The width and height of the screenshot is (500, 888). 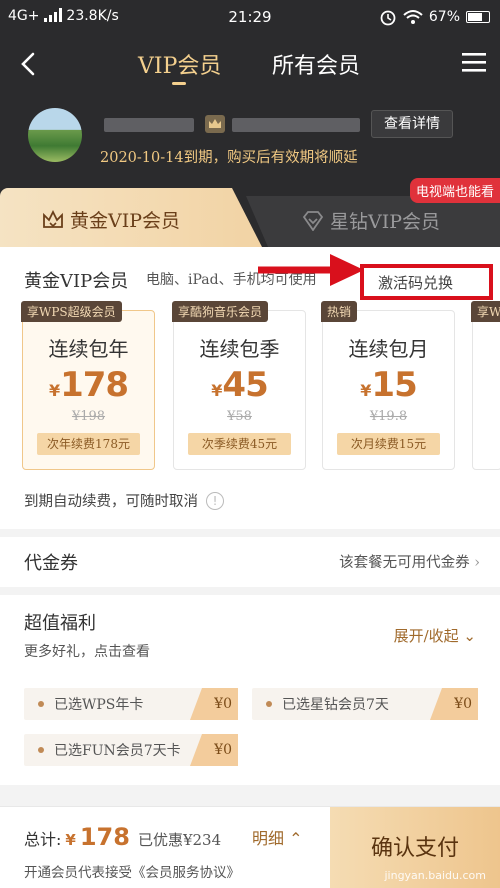 I want to click on plan-card-yearly: 享WPS超级会员 连续包年 ¥178 ¥198 次年续费178元, so click(x=88, y=385).